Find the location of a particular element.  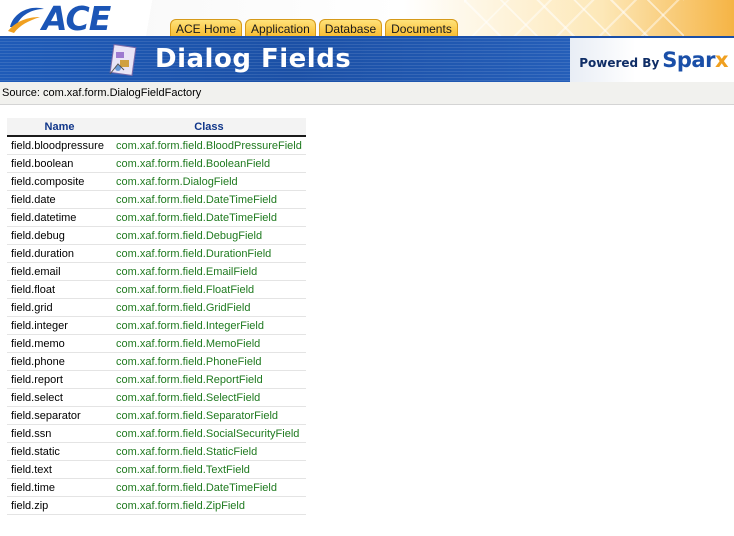

field-name-cell: field.float is located at coordinates (59, 289).